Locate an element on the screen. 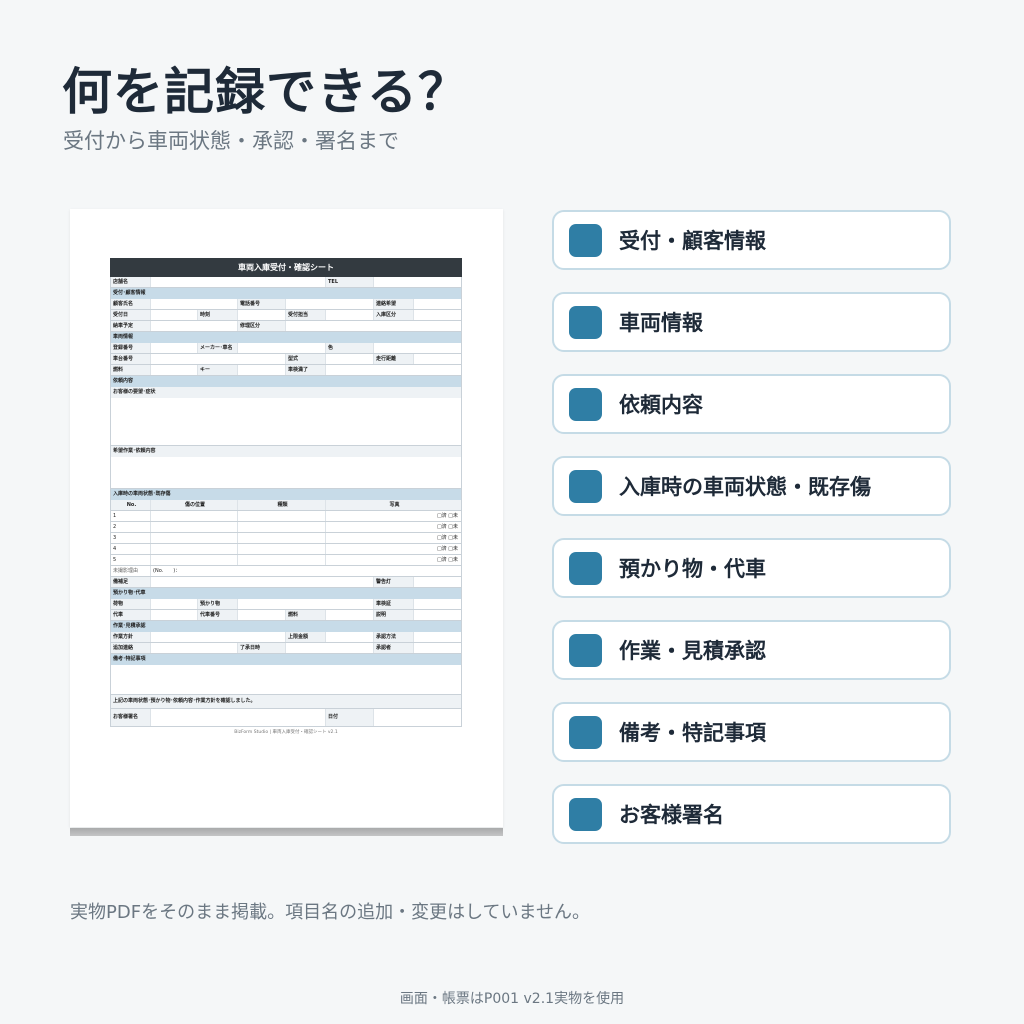  feature-card: 入庫時の車両状態・既存傷 is located at coordinates (751, 486).